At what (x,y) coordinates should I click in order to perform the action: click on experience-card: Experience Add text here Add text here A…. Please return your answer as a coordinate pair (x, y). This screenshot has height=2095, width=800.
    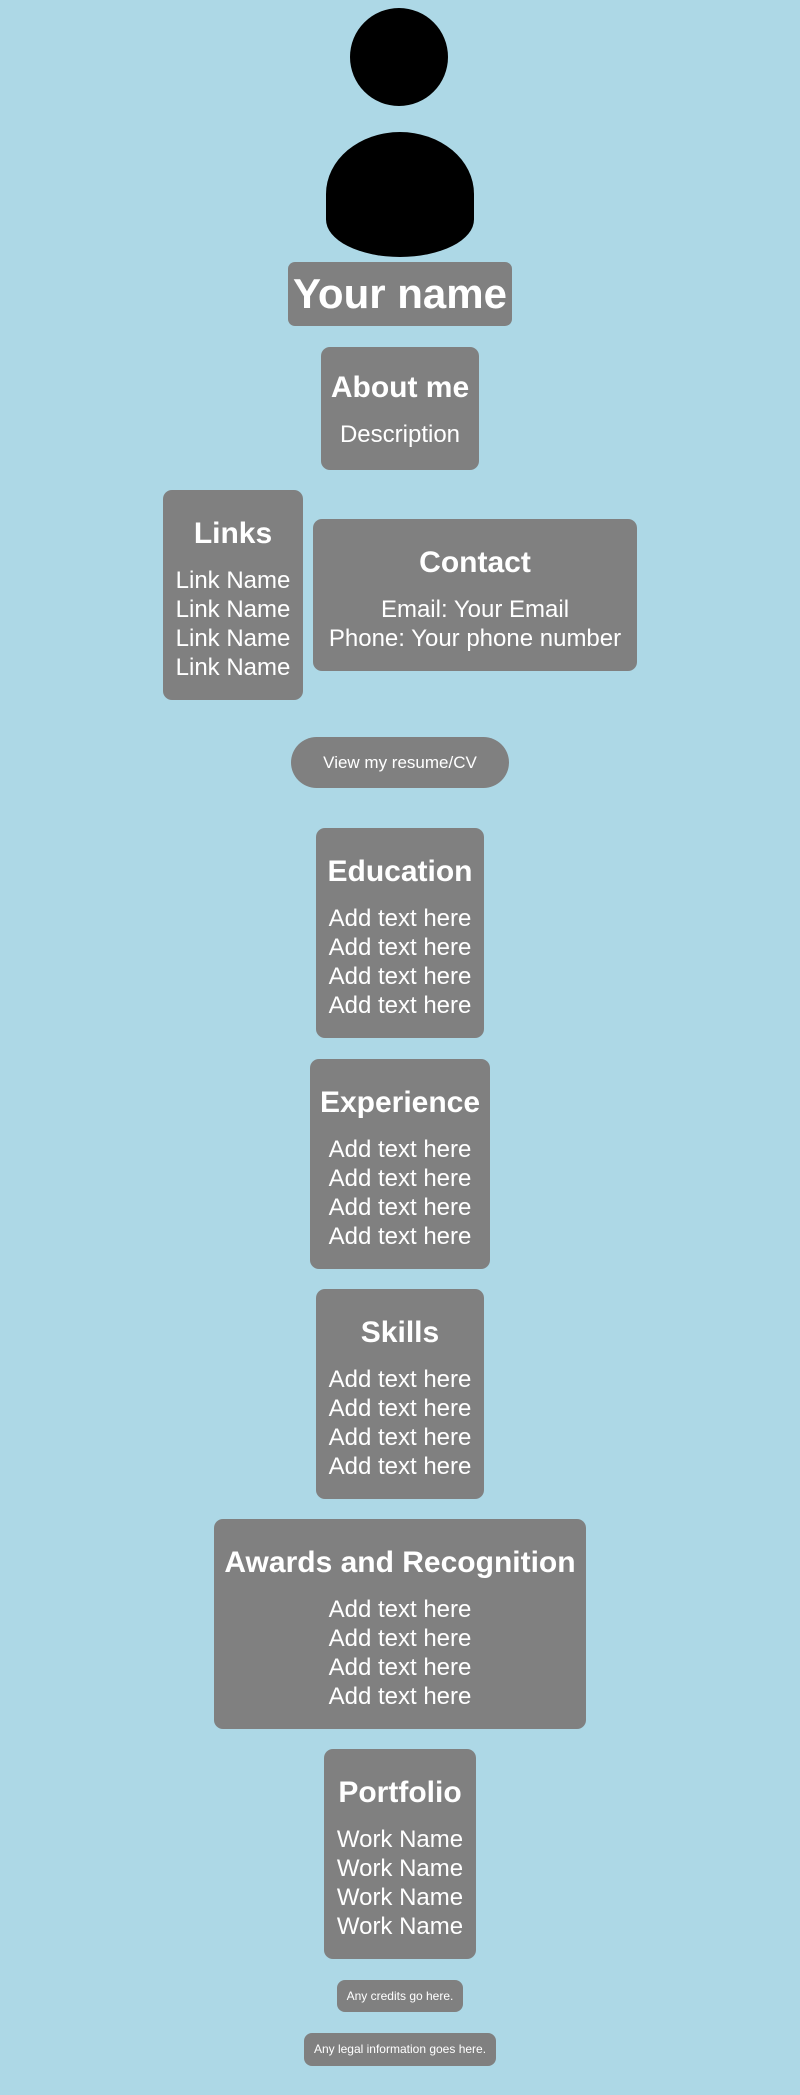
    Looking at the image, I should click on (400, 1164).